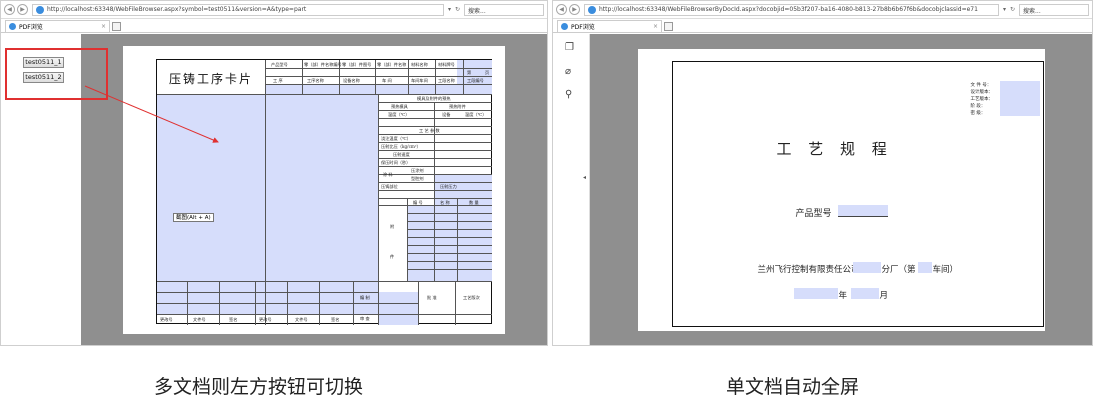 This screenshot has width=1093, height=416. Describe the element at coordinates (401, 146) in the screenshot. I see `process-row-label: 压射比压（kg/cm²）` at that location.